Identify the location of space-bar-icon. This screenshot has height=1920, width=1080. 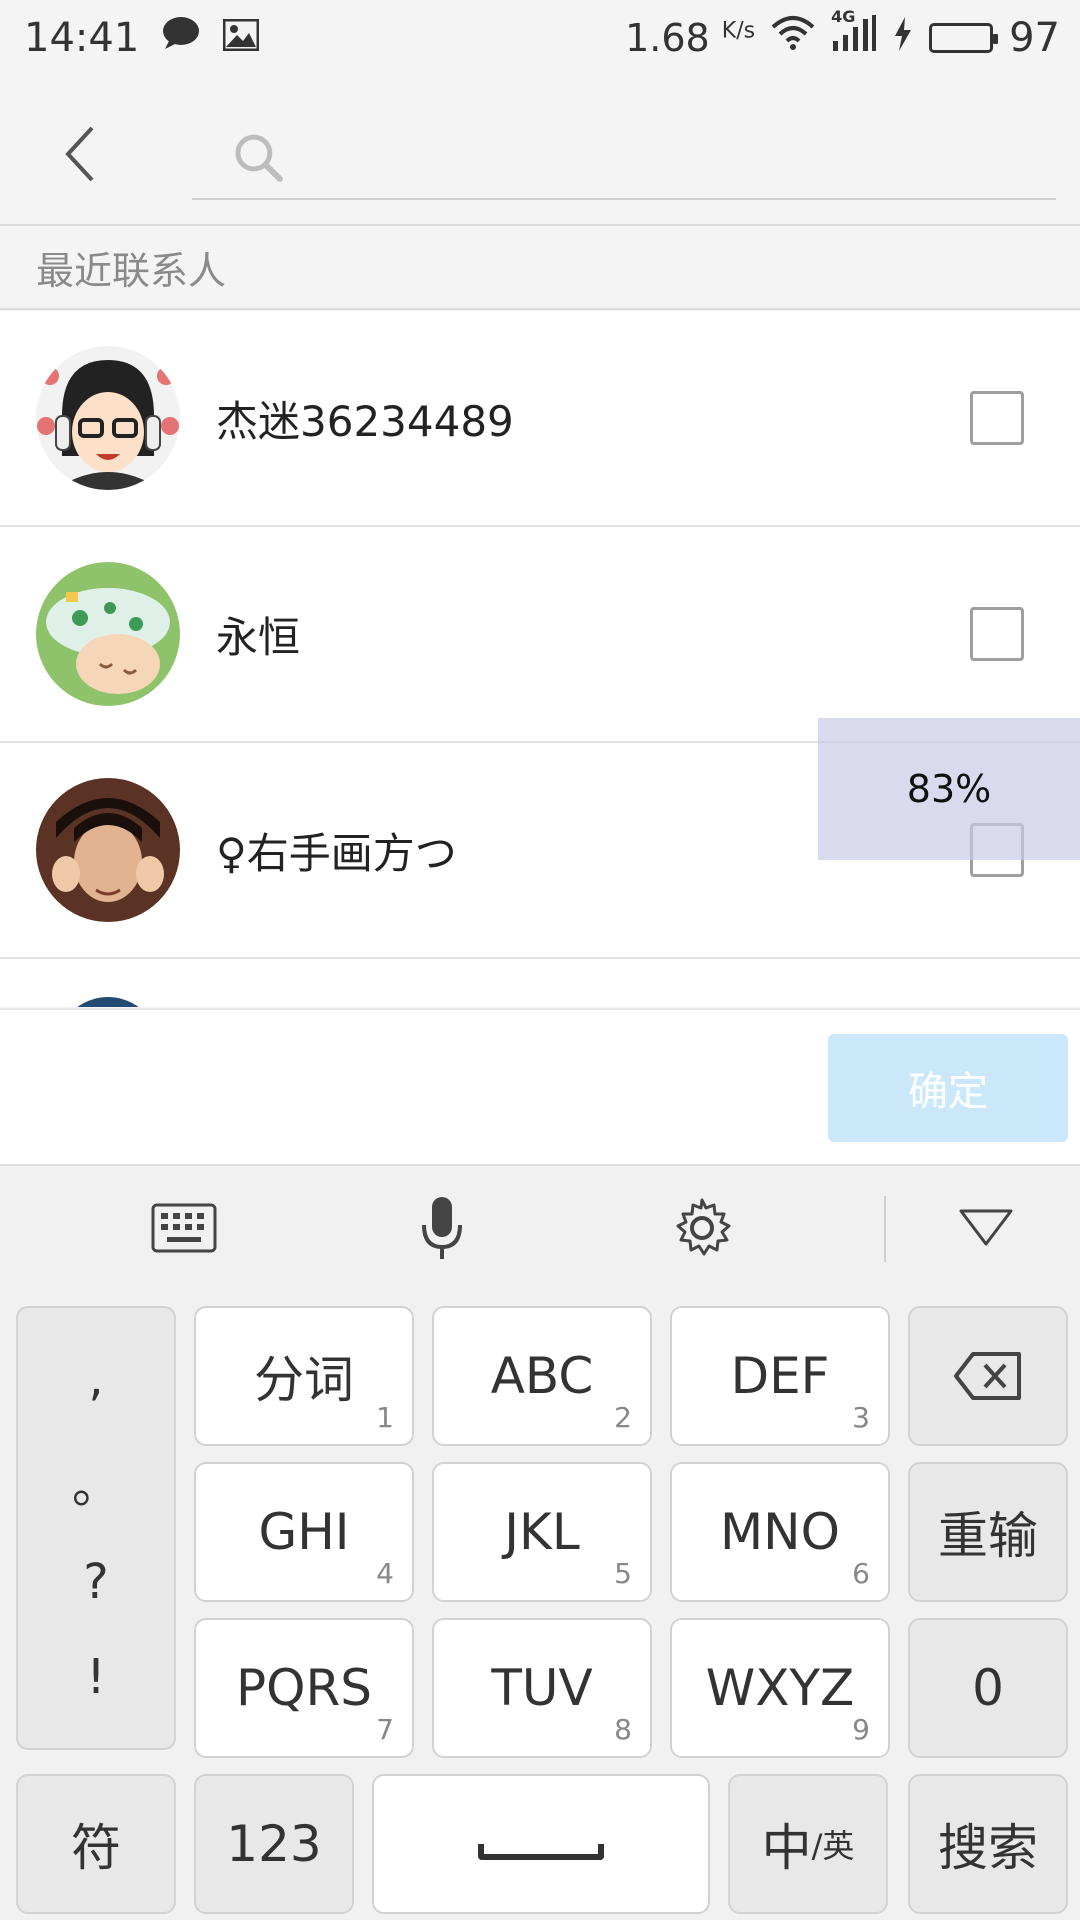
(541, 1852).